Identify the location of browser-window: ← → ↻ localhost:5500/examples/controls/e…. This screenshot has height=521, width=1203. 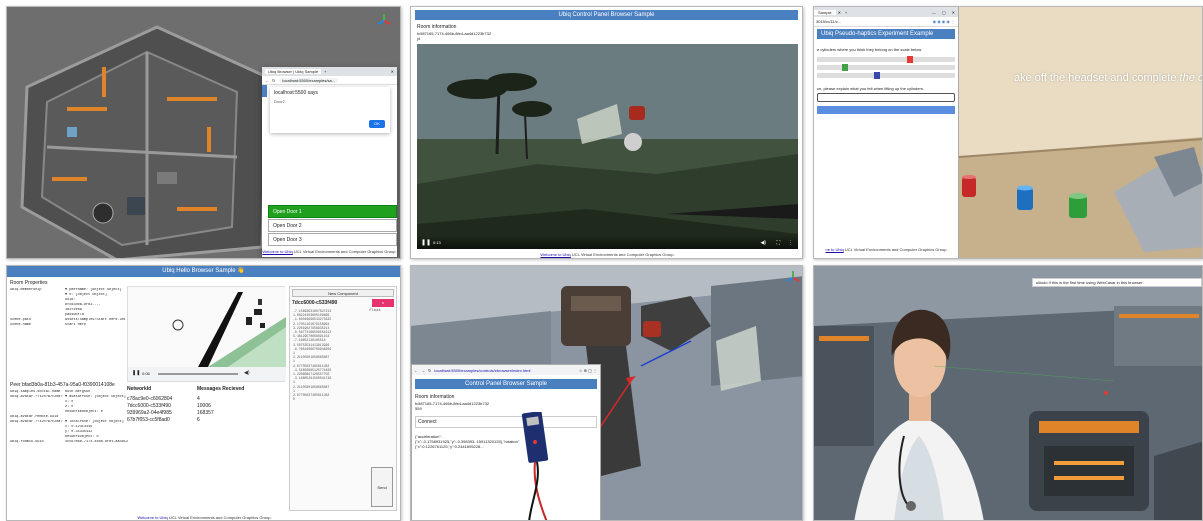
(506, 442).